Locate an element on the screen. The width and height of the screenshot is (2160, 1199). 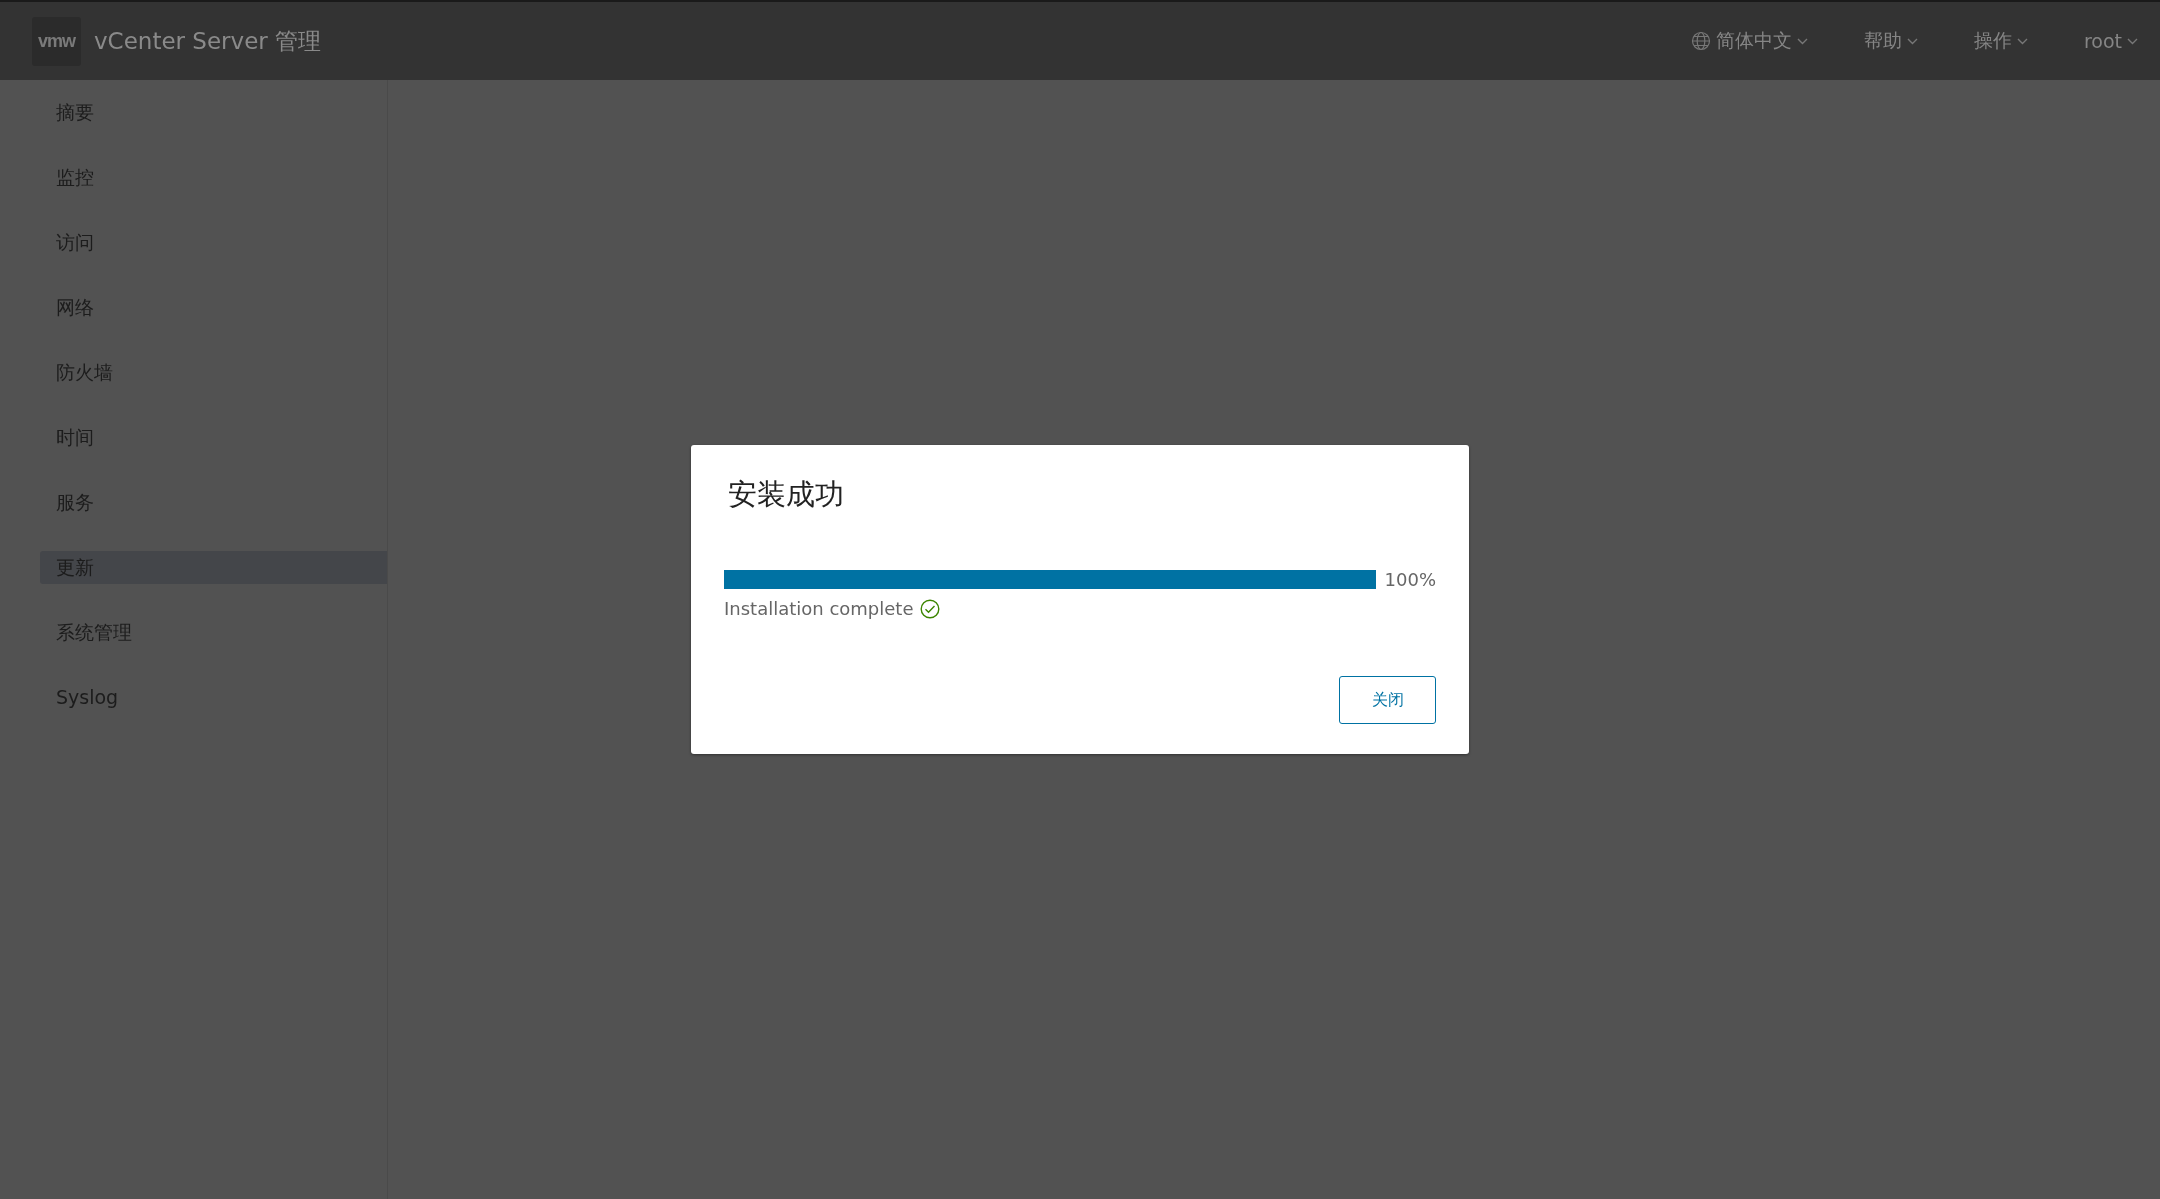
header-menu: root is located at coordinates (2110, 41).